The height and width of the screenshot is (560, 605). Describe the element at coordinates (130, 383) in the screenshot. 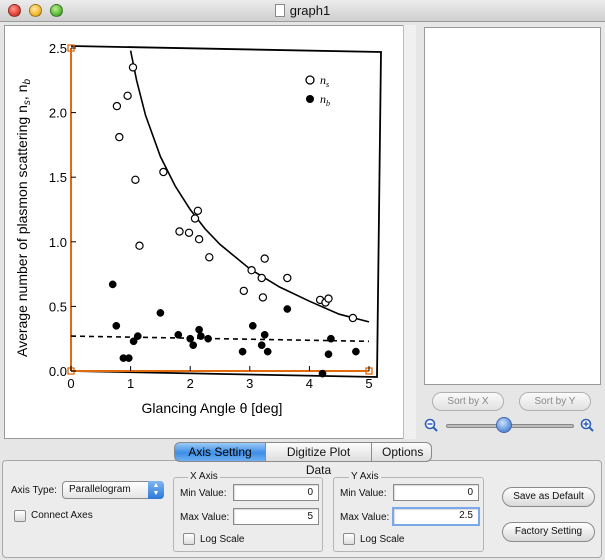

I see `x-tick-label: 1` at that location.